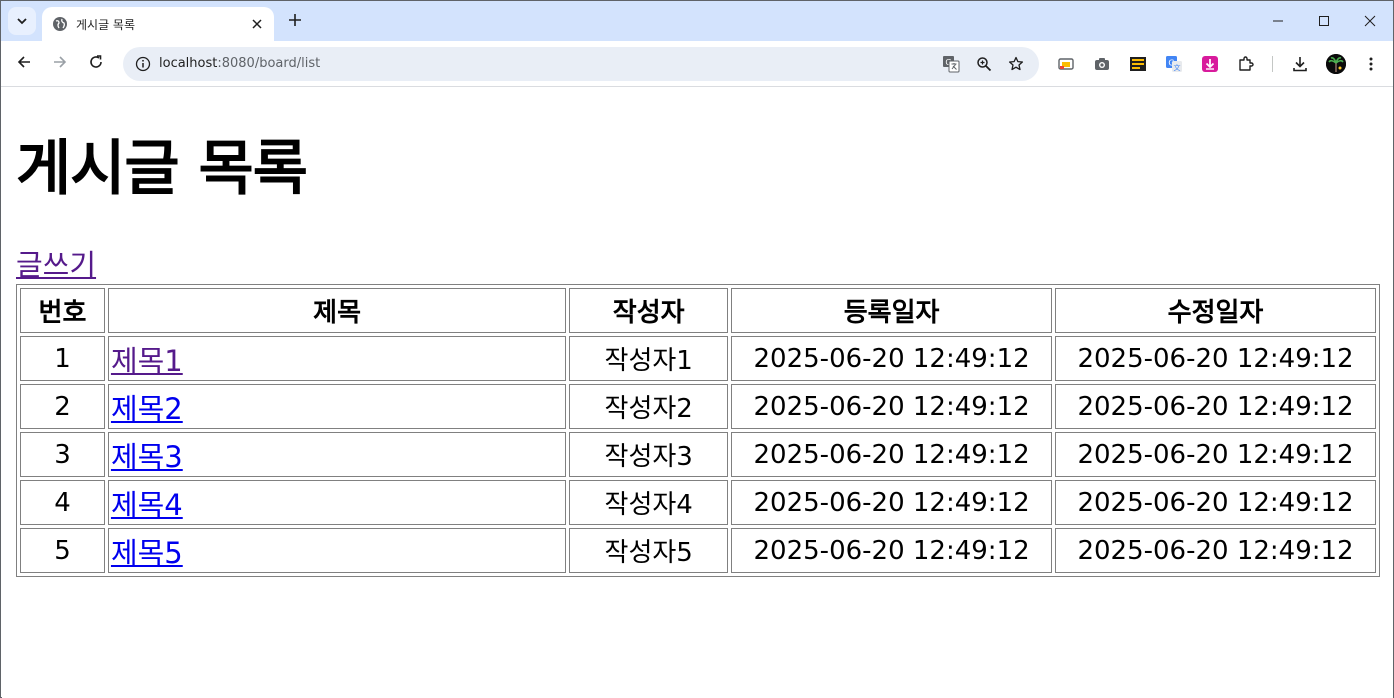  I want to click on post-title-link: 제목3, so click(147, 457).